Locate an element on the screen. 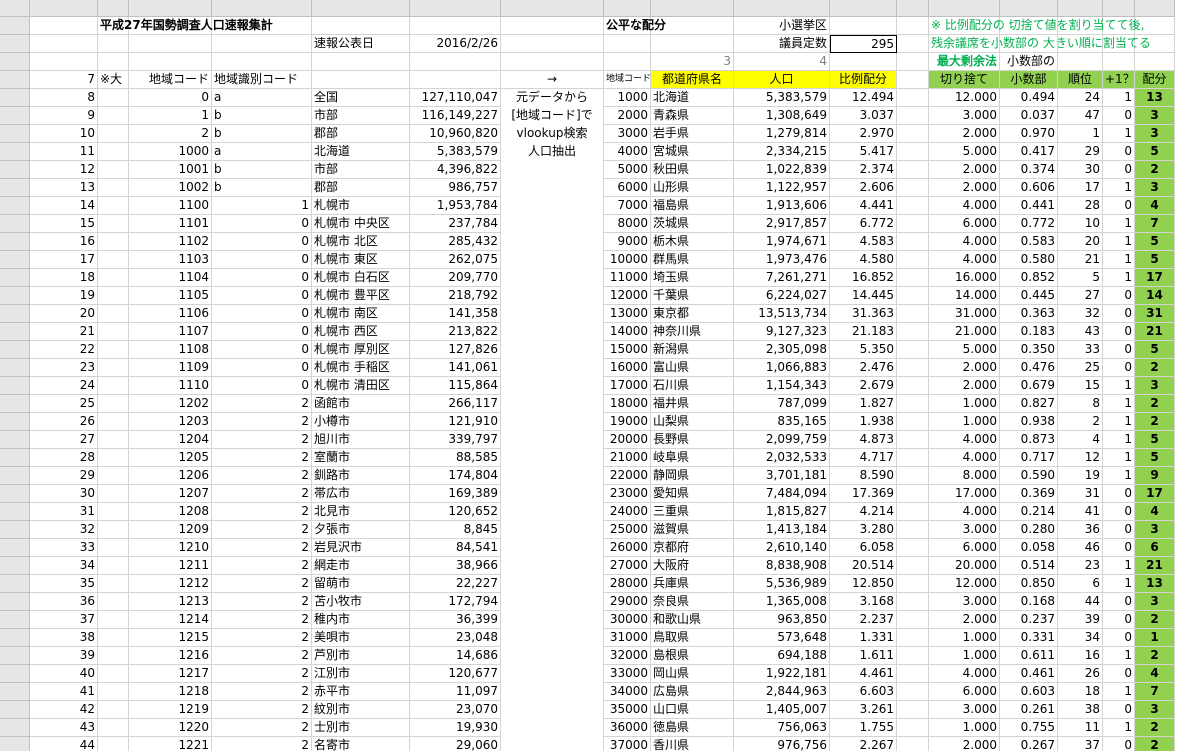 The height and width of the screenshot is (751, 1177). cell-J38: 2,844,963 is located at coordinates (782, 692).